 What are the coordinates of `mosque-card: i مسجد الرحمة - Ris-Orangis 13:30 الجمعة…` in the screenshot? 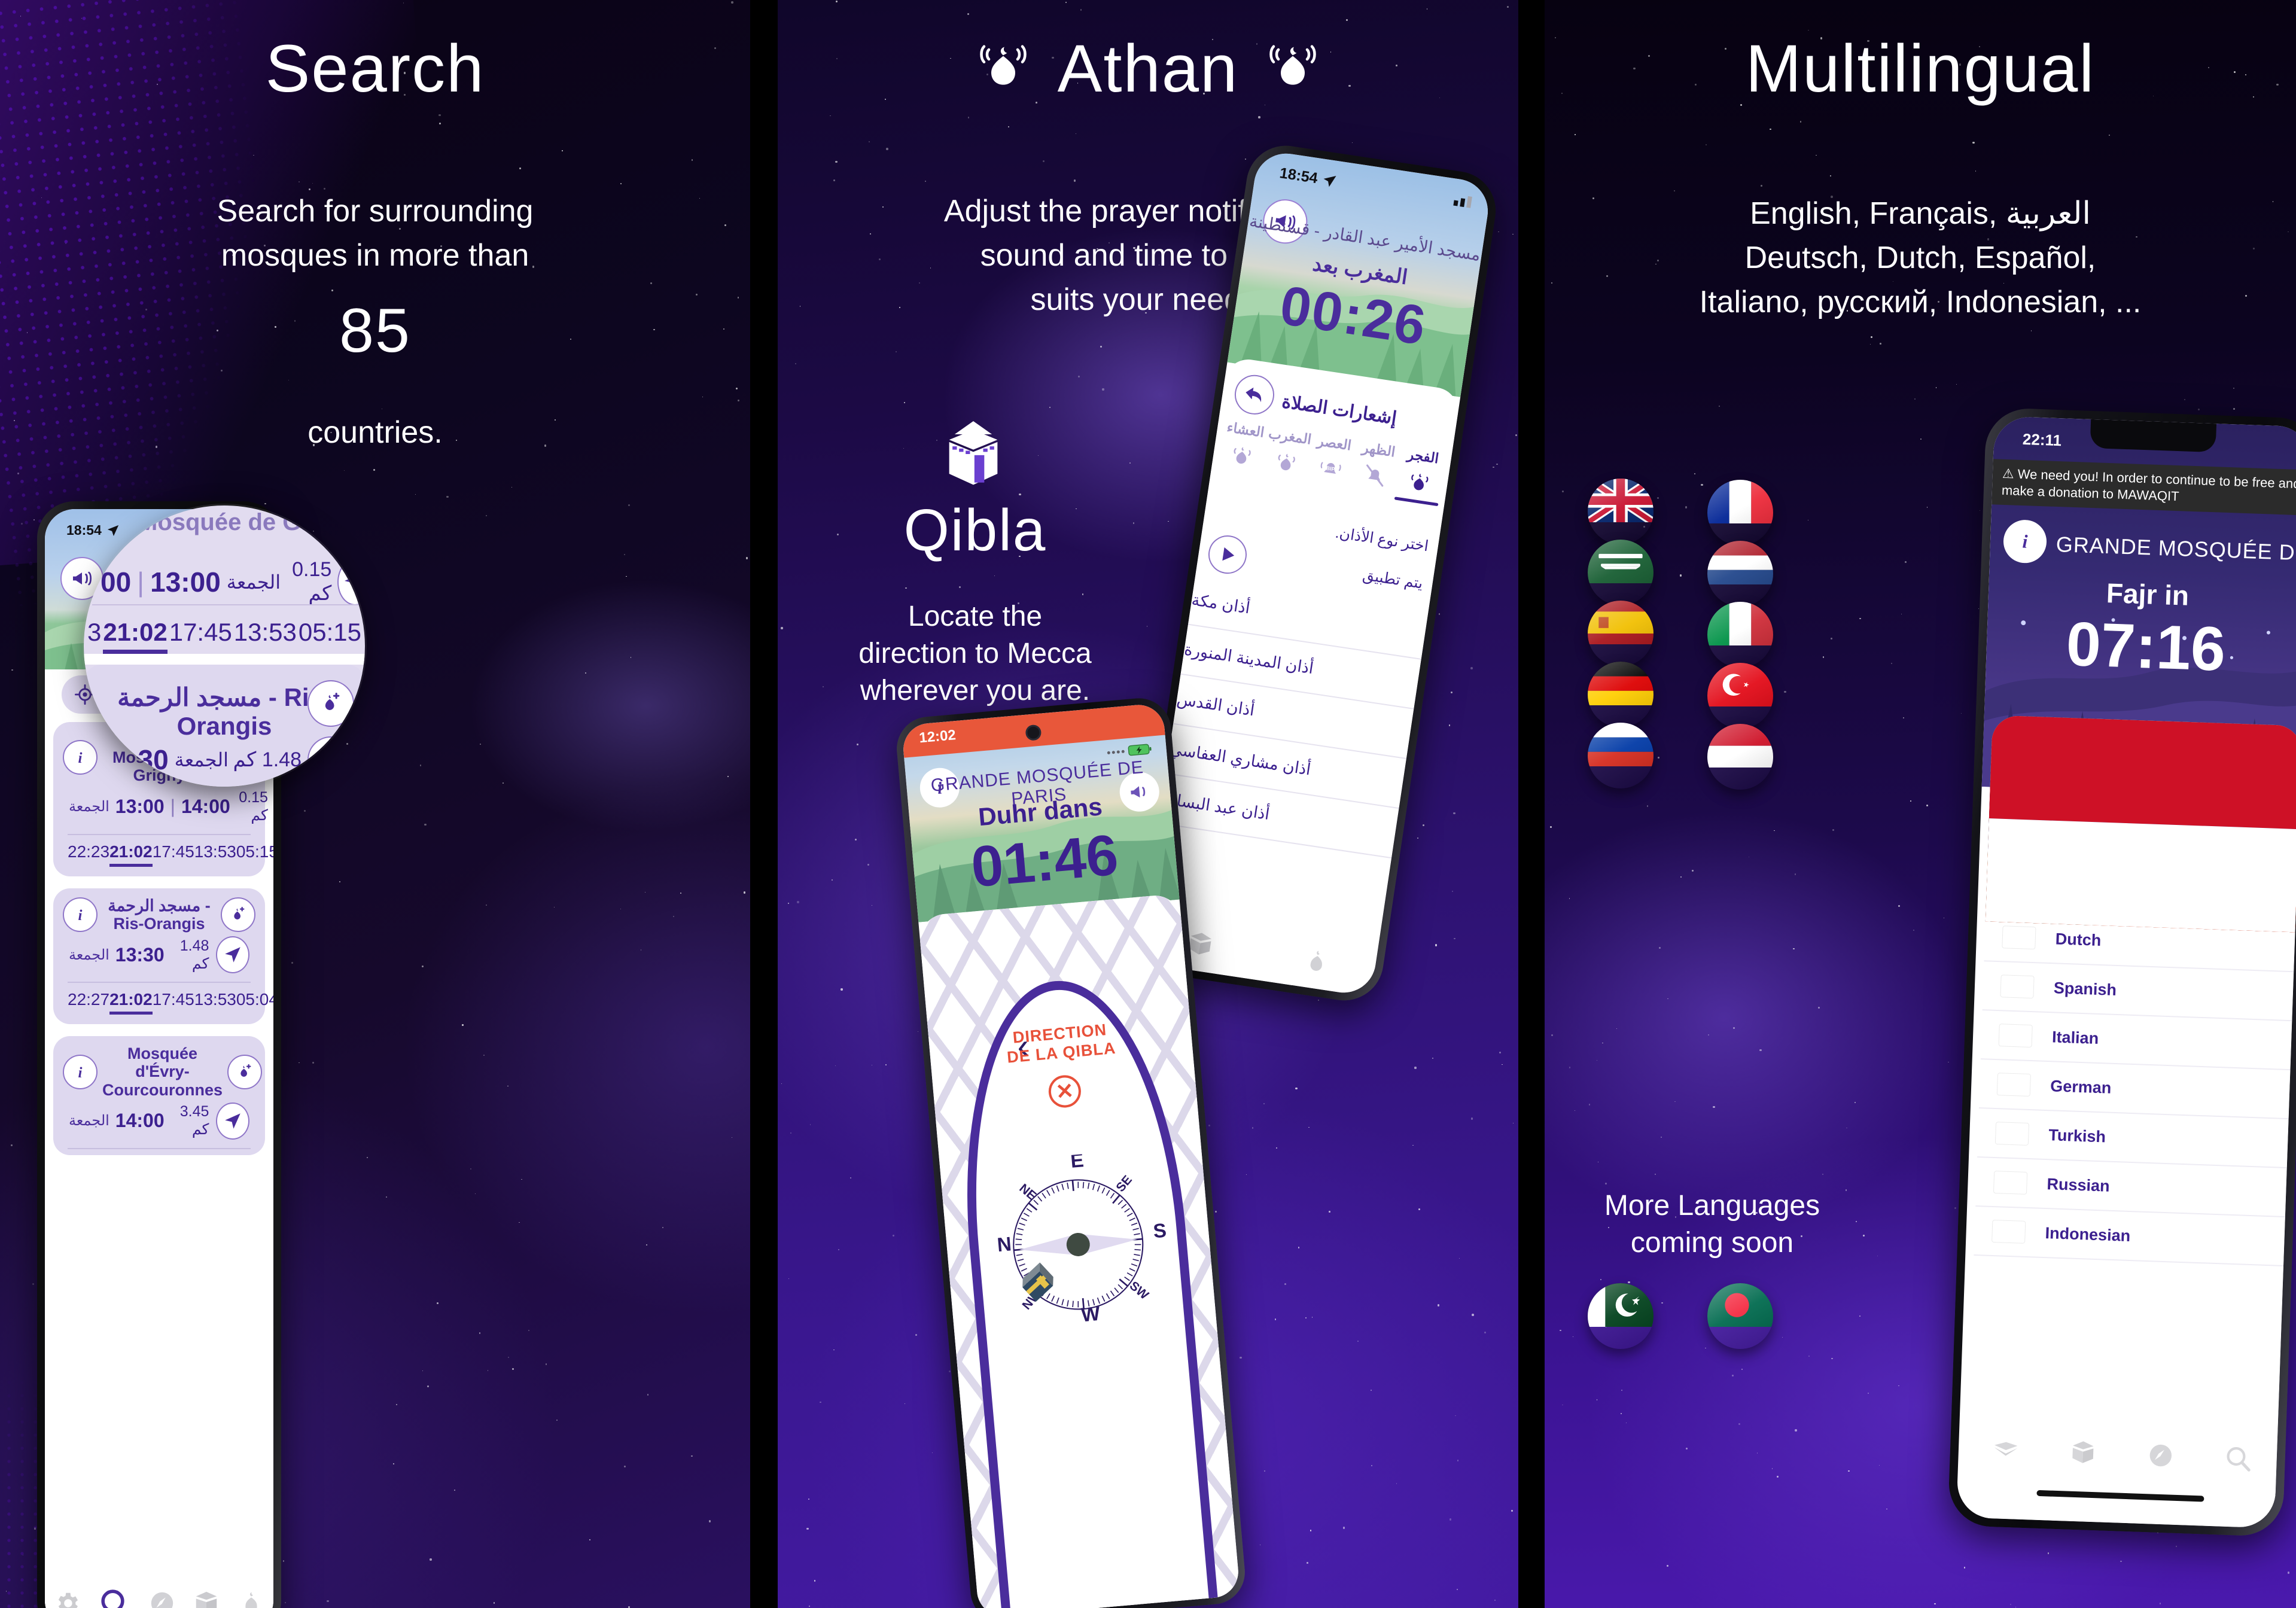 It's located at (163, 956).